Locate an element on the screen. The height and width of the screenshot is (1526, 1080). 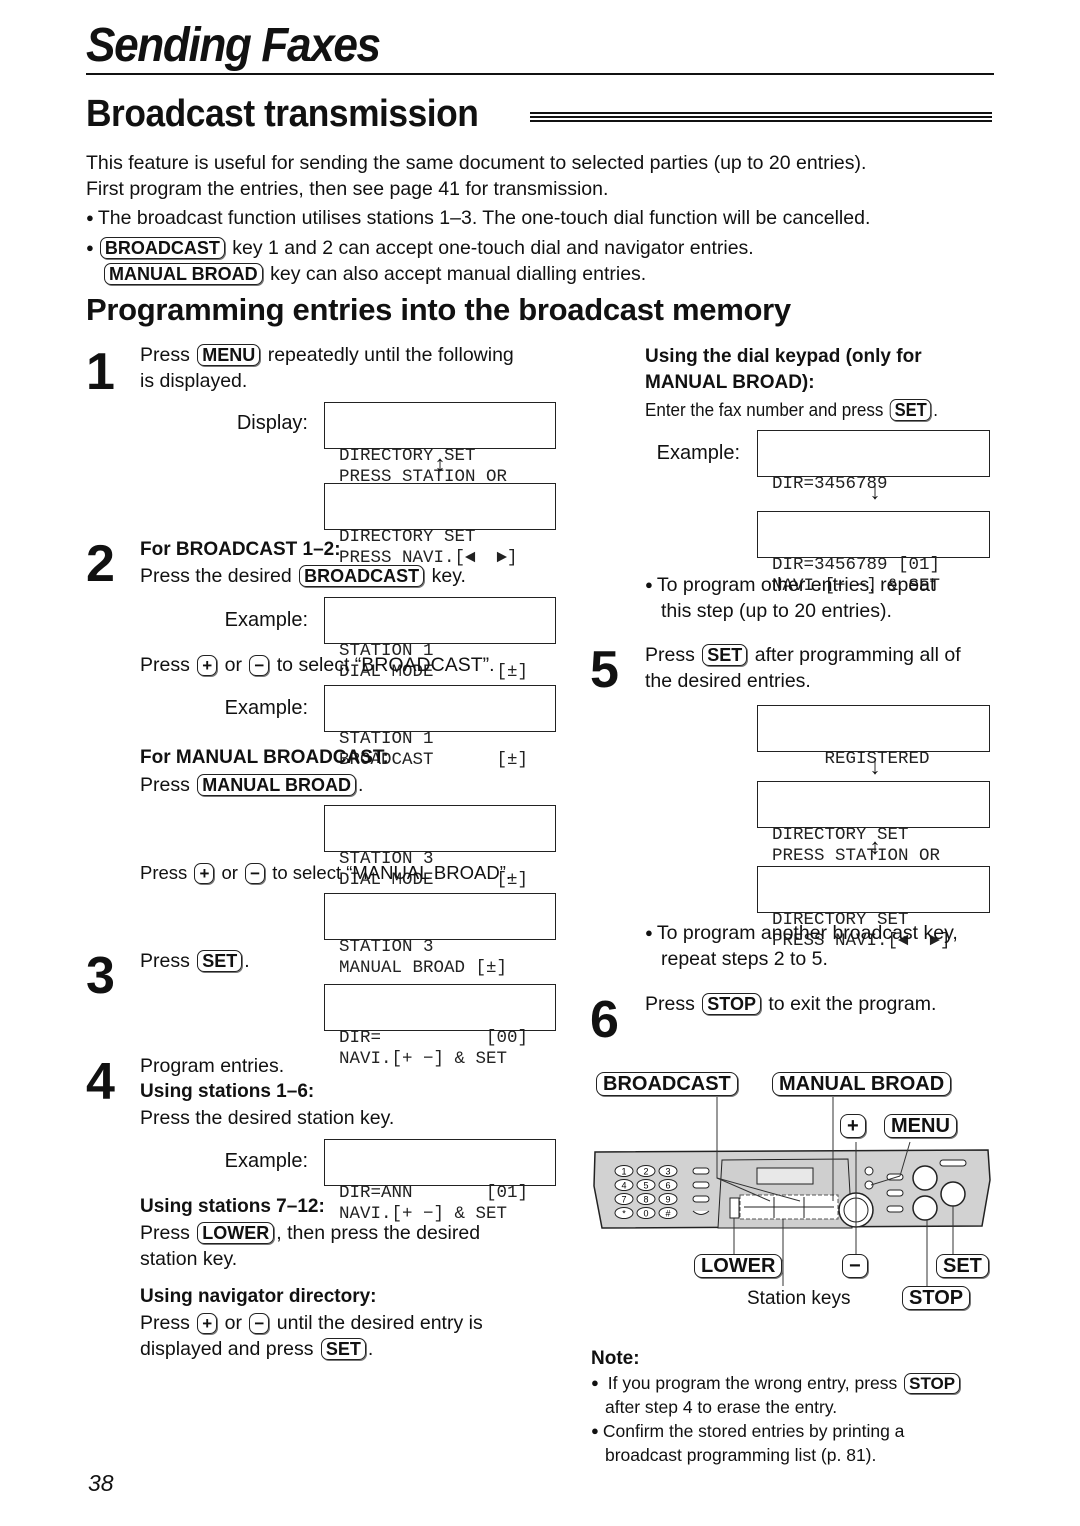
lcd-line-1: STATION 3 is located at coordinates (386, 947).